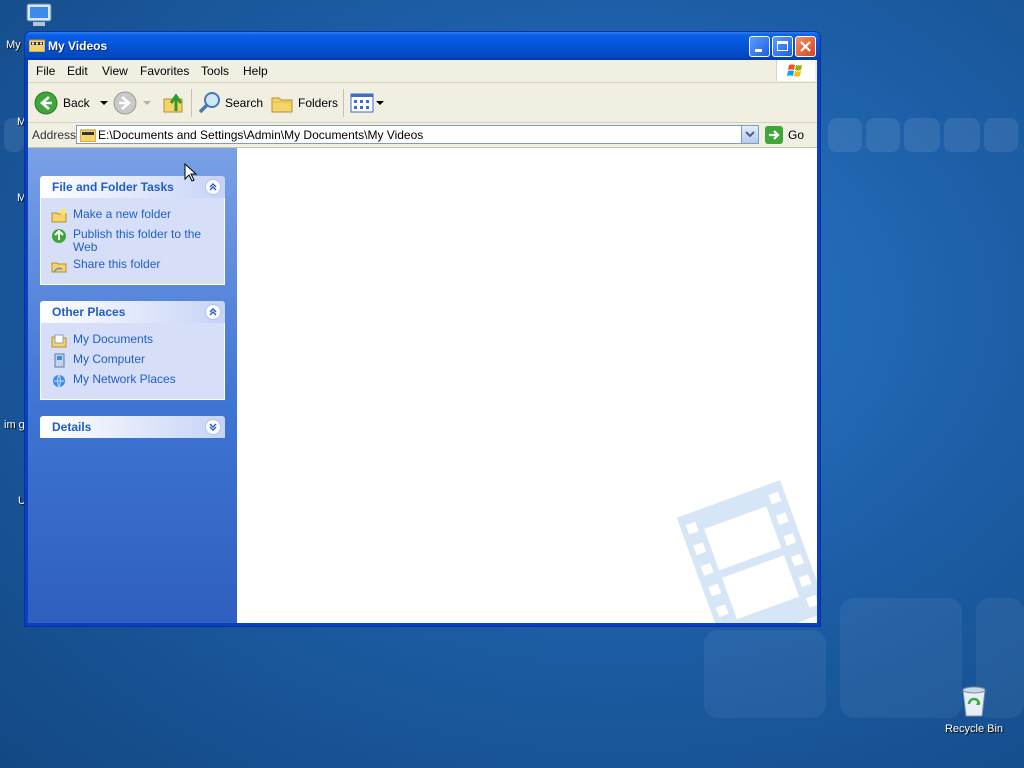 The height and width of the screenshot is (768, 1024). What do you see at coordinates (113, 187) in the screenshot?
I see `panel-title: File and Folder Tasks` at bounding box center [113, 187].